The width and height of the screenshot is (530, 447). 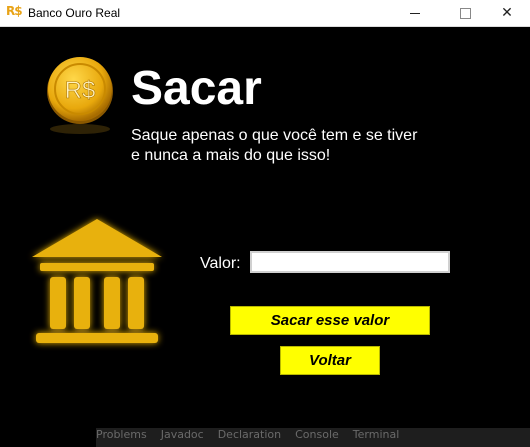 What do you see at coordinates (350, 262) in the screenshot?
I see `valor-input` at bounding box center [350, 262].